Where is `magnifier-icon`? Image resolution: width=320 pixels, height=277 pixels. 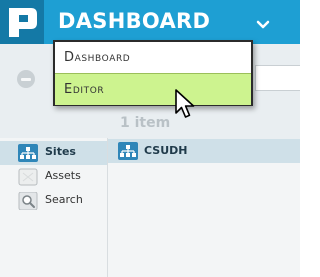 magnifier-icon is located at coordinates (28, 201).